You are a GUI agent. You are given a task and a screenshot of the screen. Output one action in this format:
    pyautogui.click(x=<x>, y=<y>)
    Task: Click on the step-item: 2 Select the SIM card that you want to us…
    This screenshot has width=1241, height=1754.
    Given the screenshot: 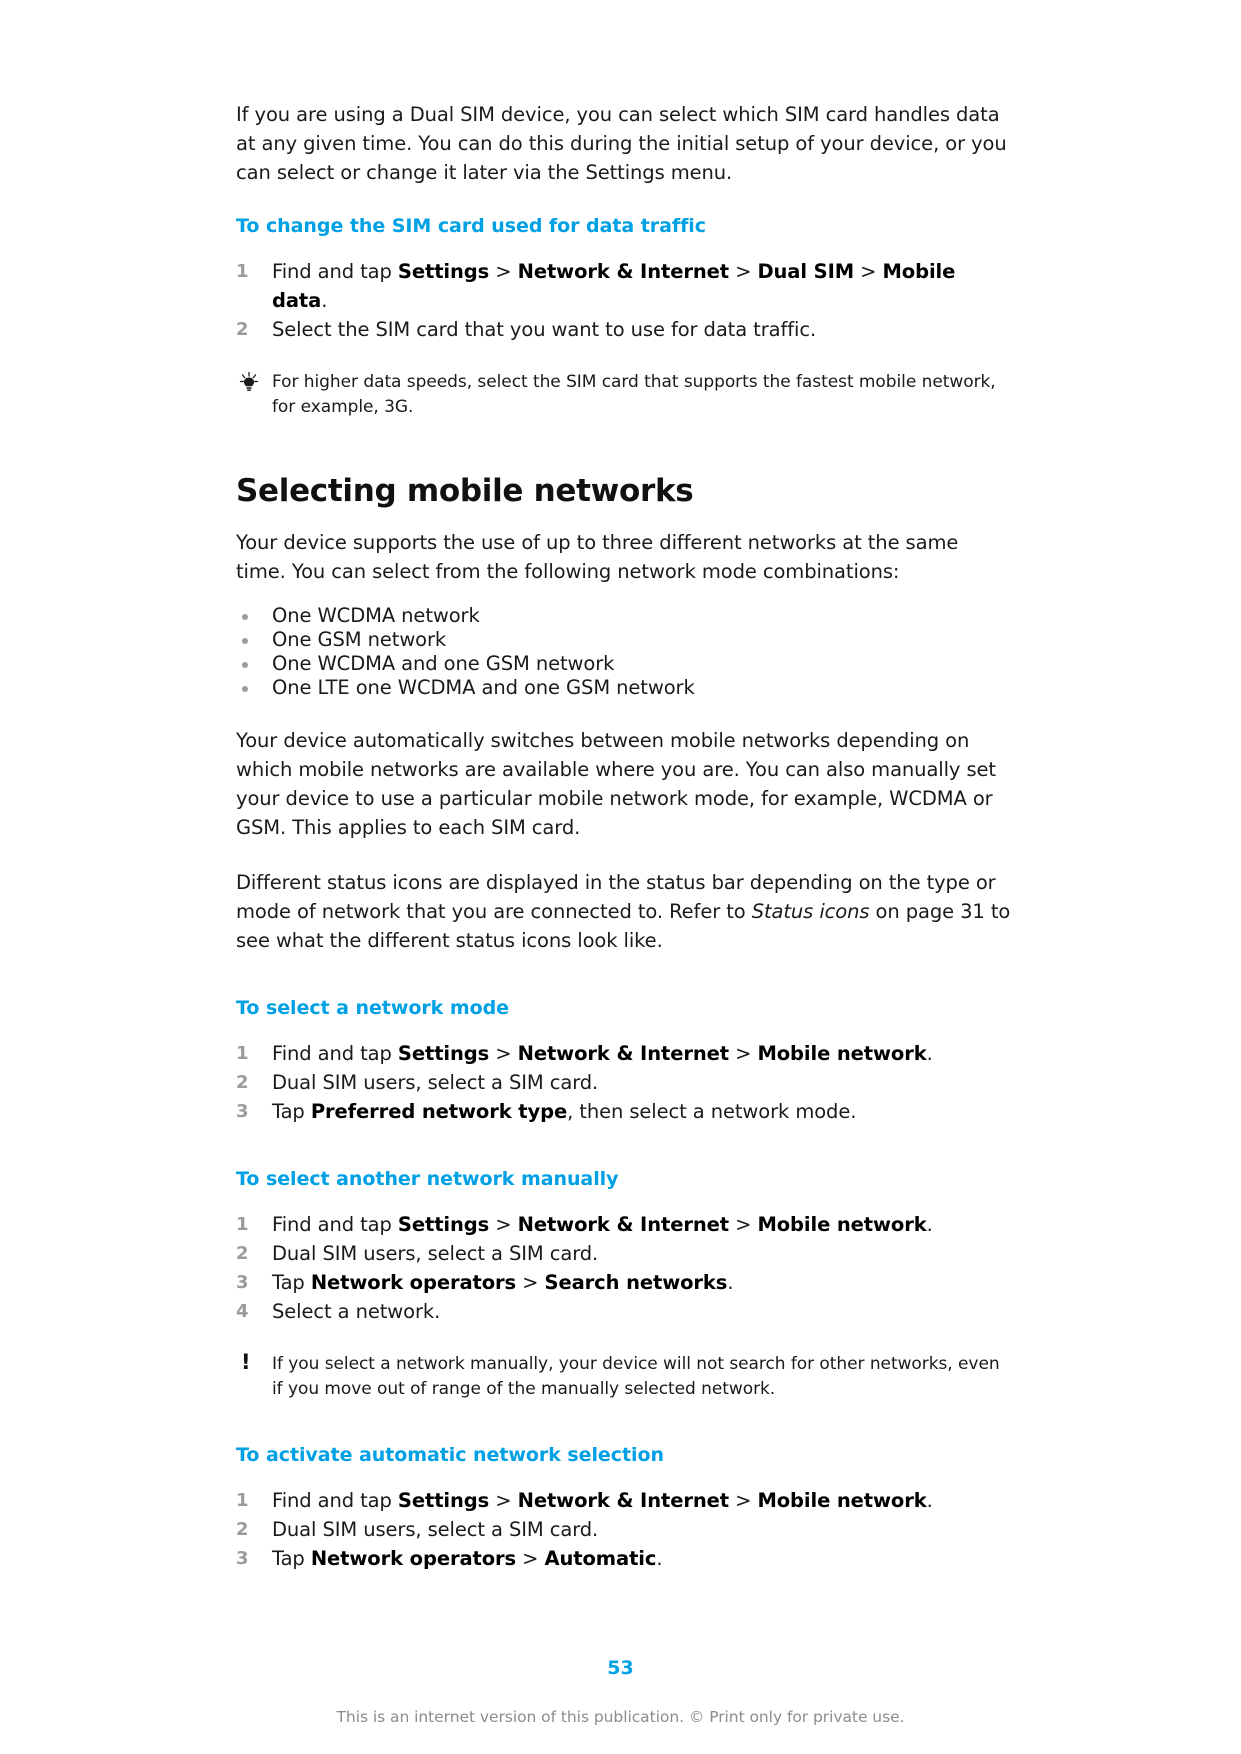 What is the action you would take?
    pyautogui.click(x=623, y=329)
    